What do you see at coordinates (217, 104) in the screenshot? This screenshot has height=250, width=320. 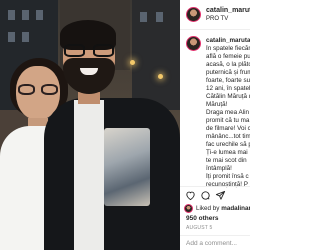 I see `caption-line: Măruță!` at bounding box center [217, 104].